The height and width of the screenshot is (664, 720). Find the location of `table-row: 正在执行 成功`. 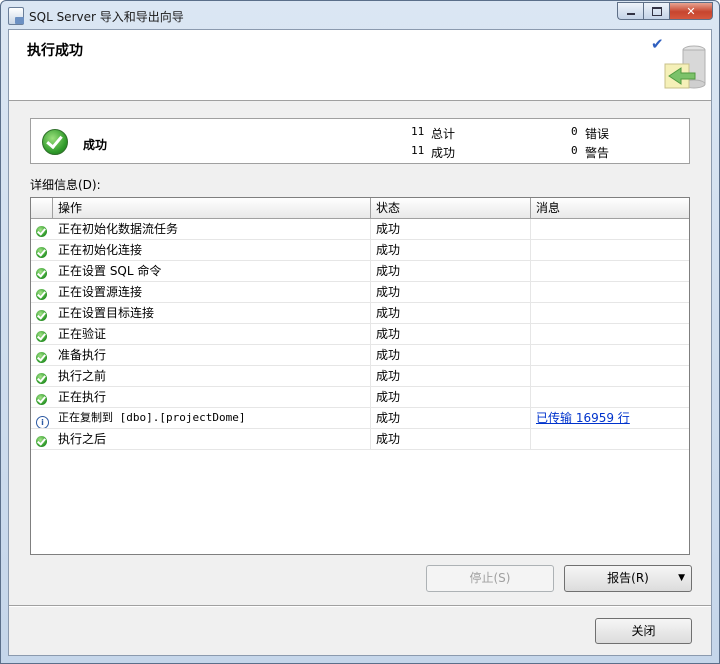

table-row: 正在执行 成功 is located at coordinates (360, 397).